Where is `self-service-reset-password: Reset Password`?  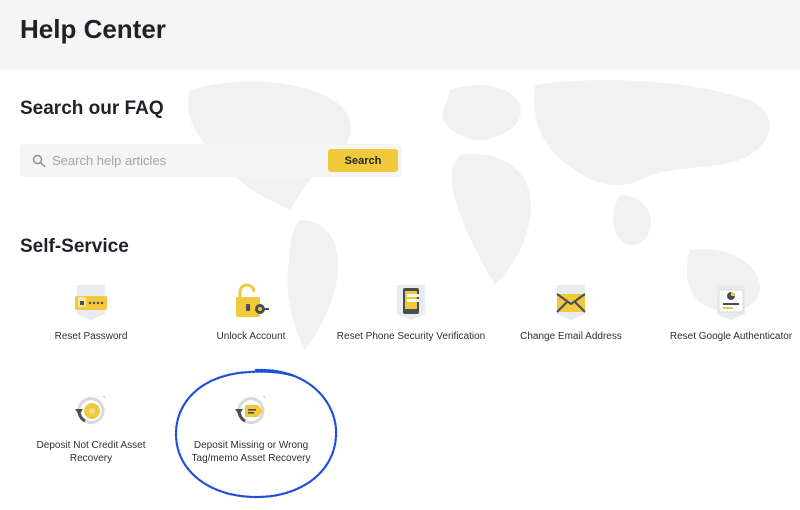
self-service-reset-password: Reset Password is located at coordinates (91, 312).